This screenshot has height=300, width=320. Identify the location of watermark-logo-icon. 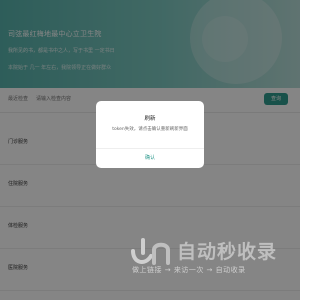
(150, 251).